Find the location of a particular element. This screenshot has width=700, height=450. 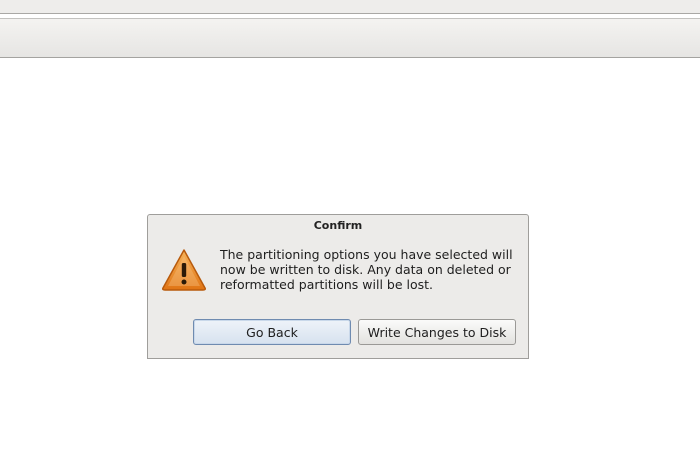

warning-icon is located at coordinates (184, 270).